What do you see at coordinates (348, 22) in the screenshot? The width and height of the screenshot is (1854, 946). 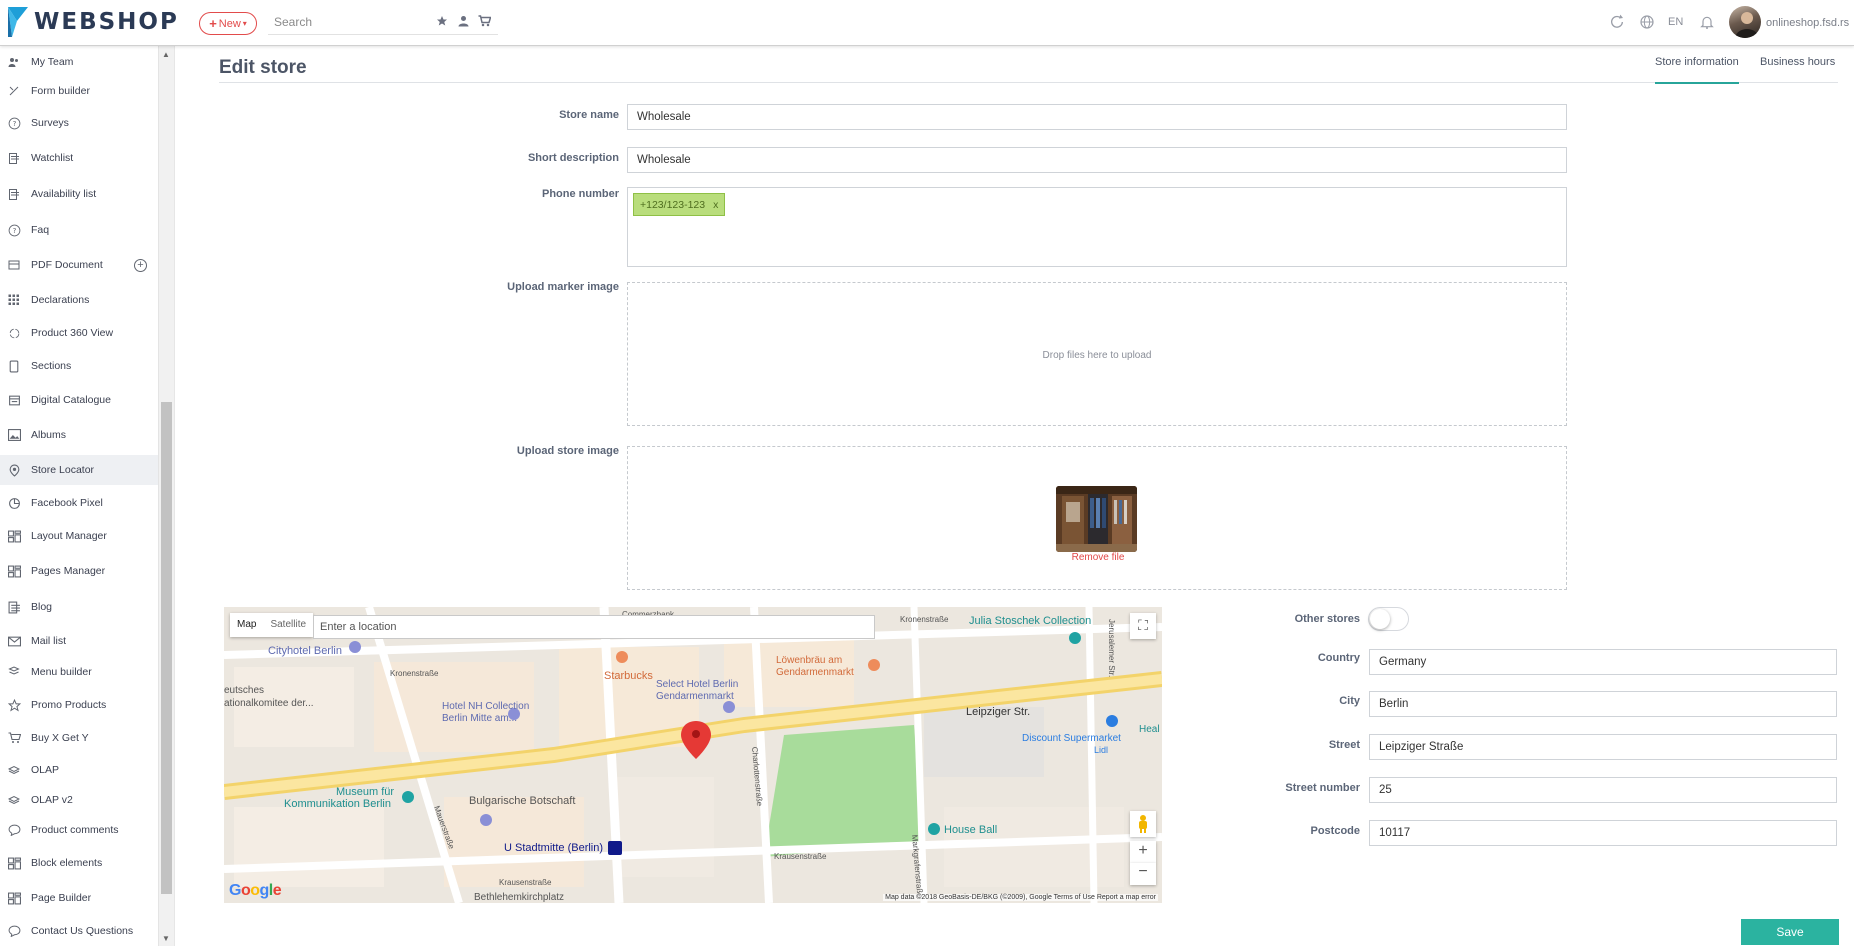 I see `search-input` at bounding box center [348, 22].